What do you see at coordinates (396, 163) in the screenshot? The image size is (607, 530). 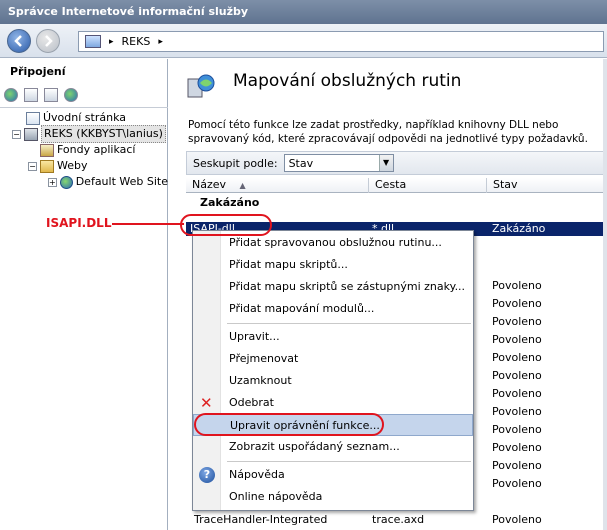 I see `group-by-bar: Seskupit podle: Stav ▼` at bounding box center [396, 163].